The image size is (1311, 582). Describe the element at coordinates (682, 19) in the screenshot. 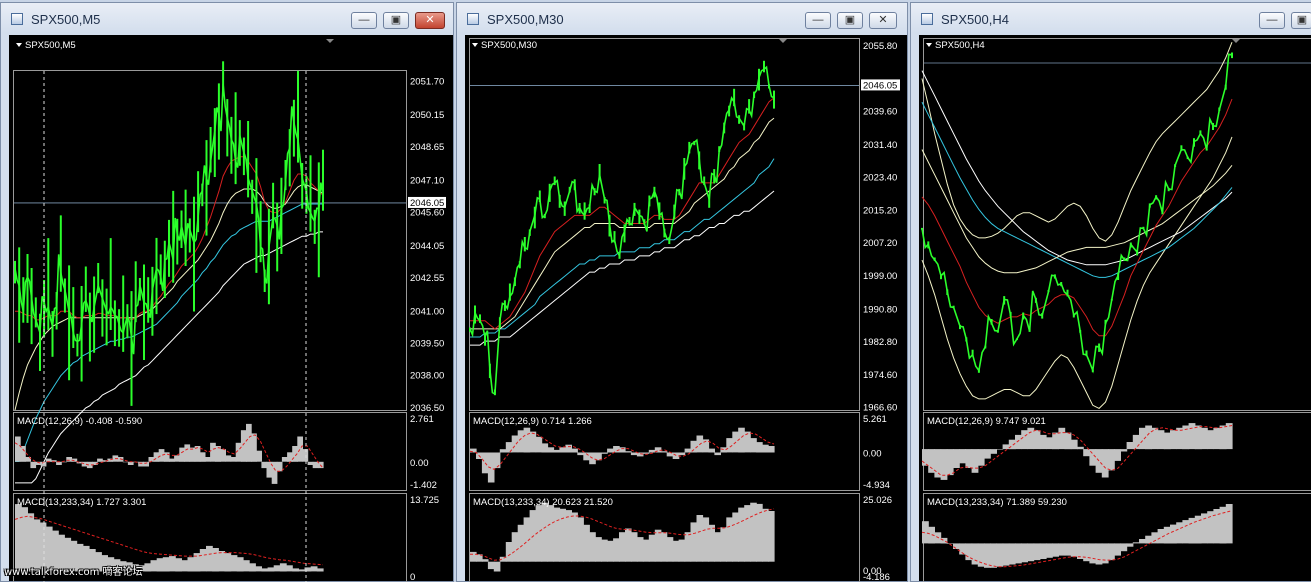

I see `window-titlebar: SPX500,M30 — ▣ ✕` at that location.